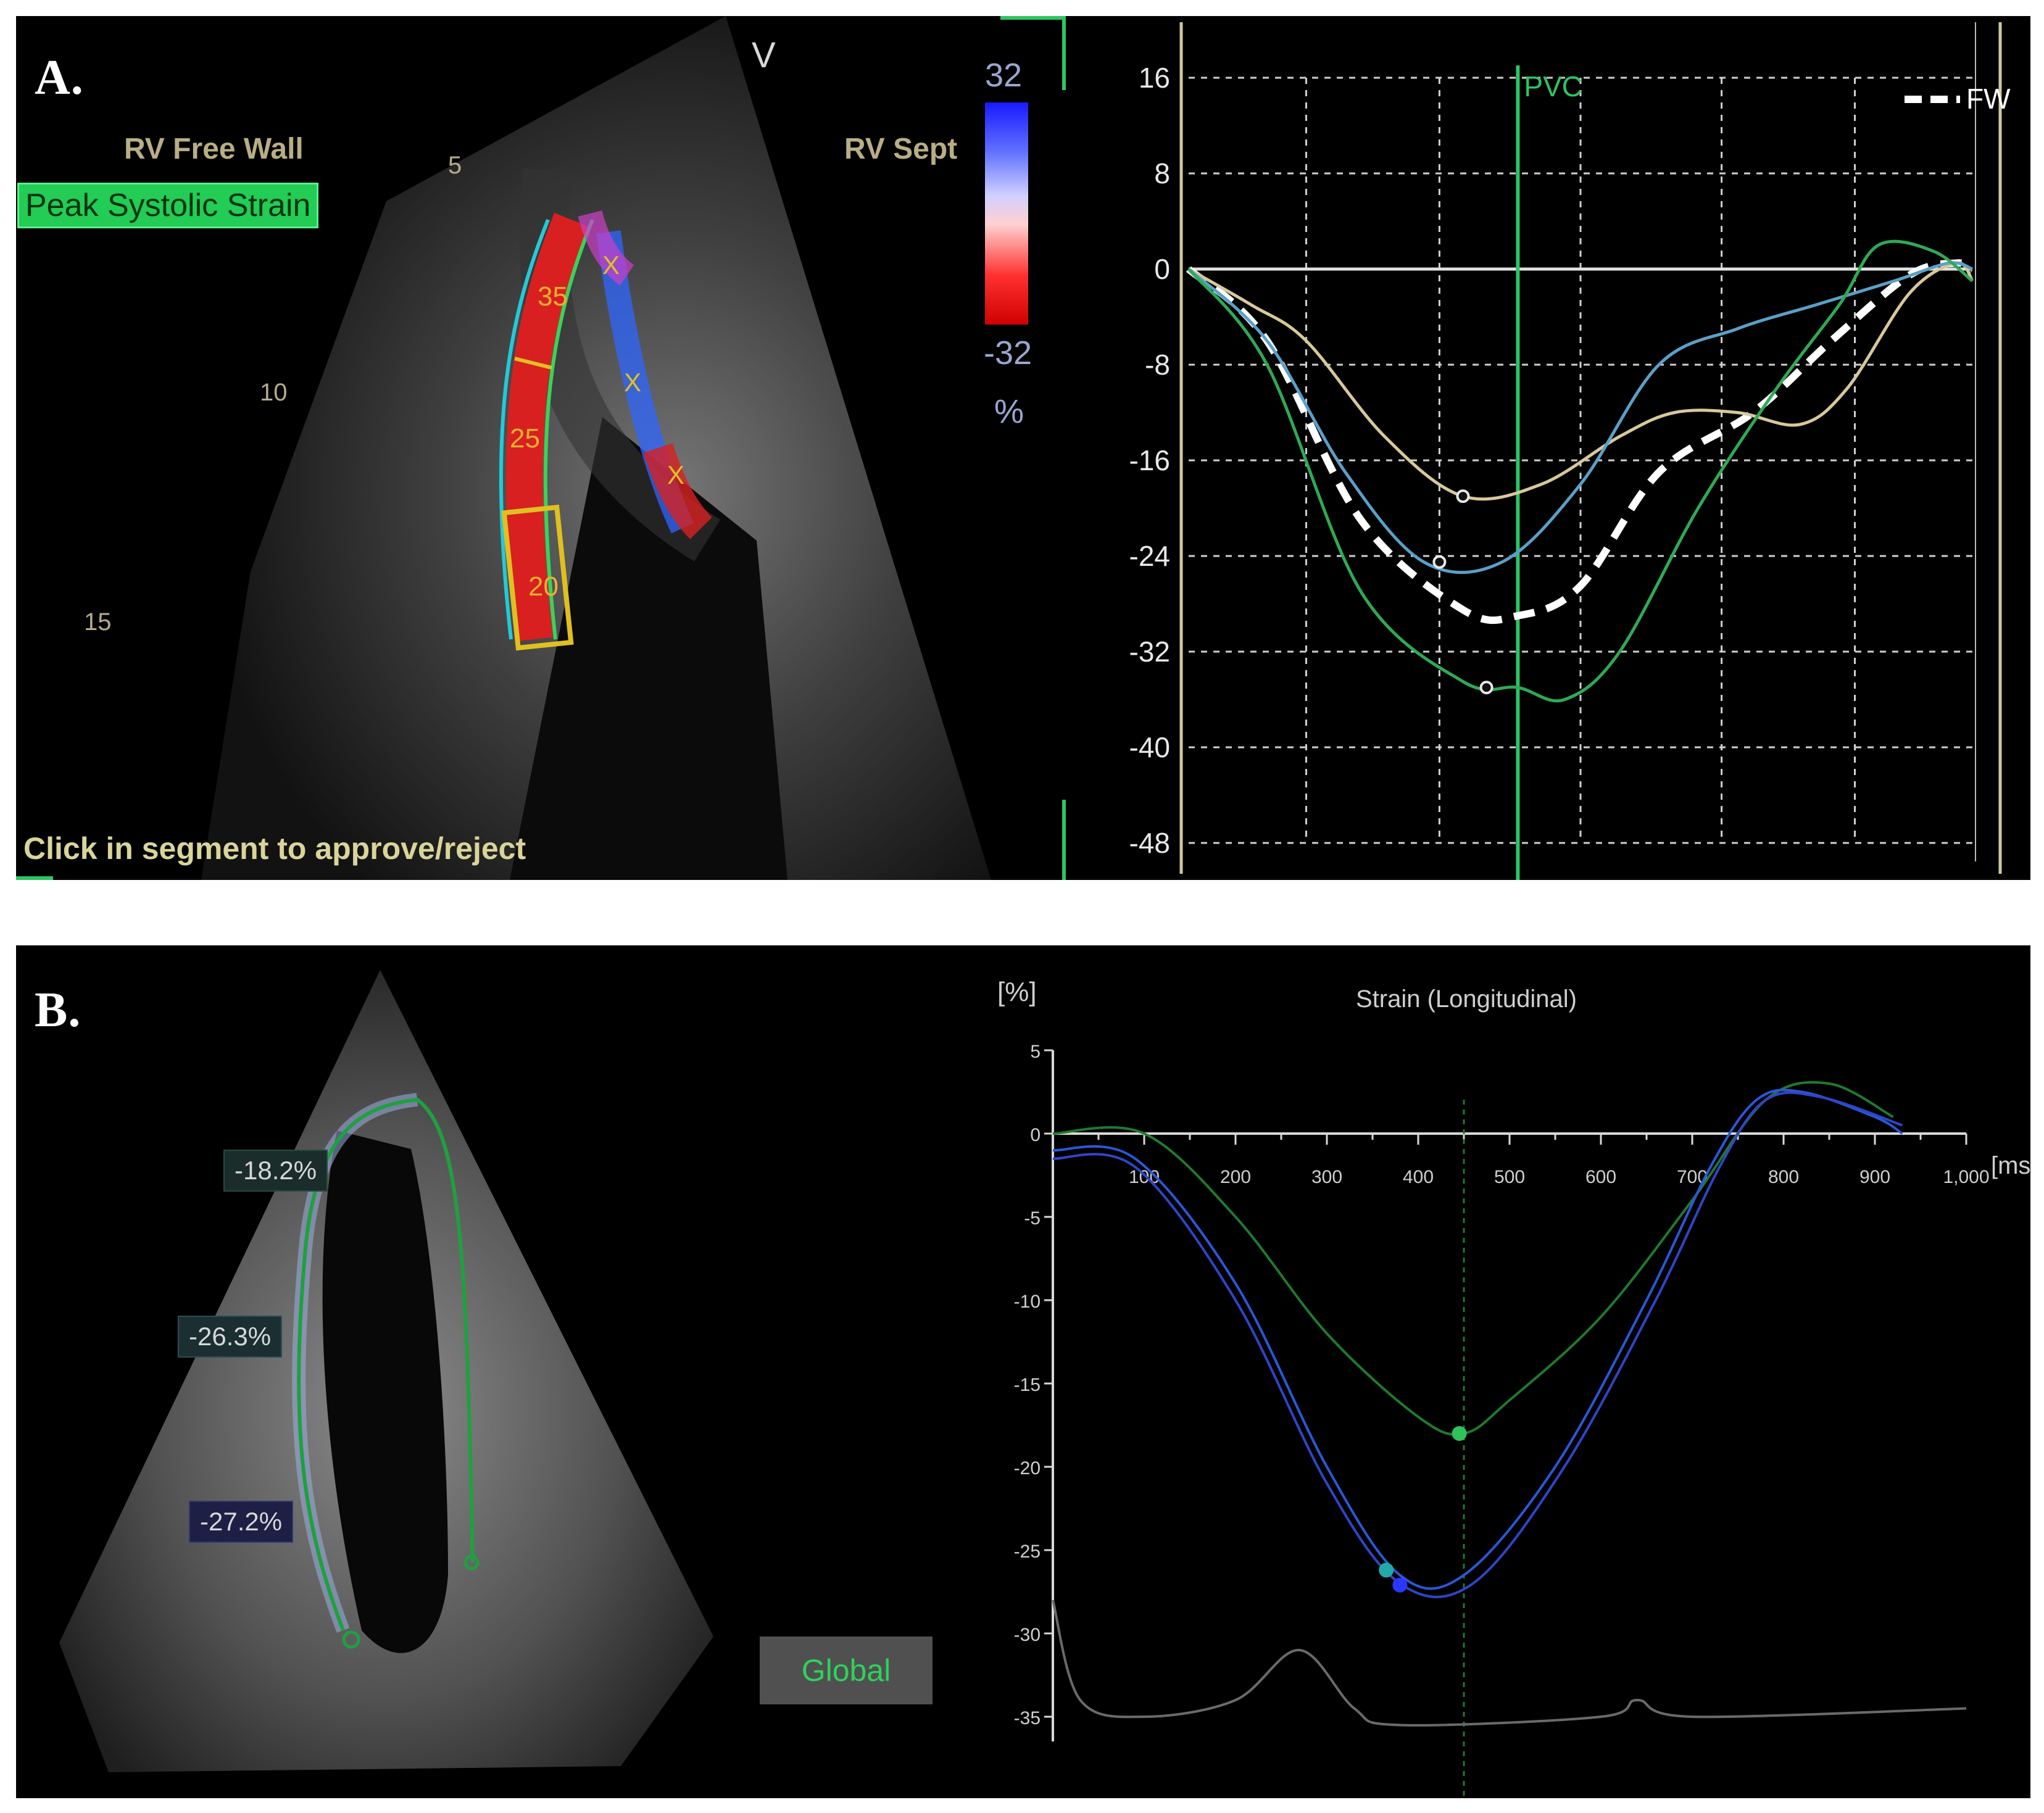 Image resolution: width=2044 pixels, height=1813 pixels. What do you see at coordinates (455, 165) in the screenshot?
I see `depth-mark-5: 5` at bounding box center [455, 165].